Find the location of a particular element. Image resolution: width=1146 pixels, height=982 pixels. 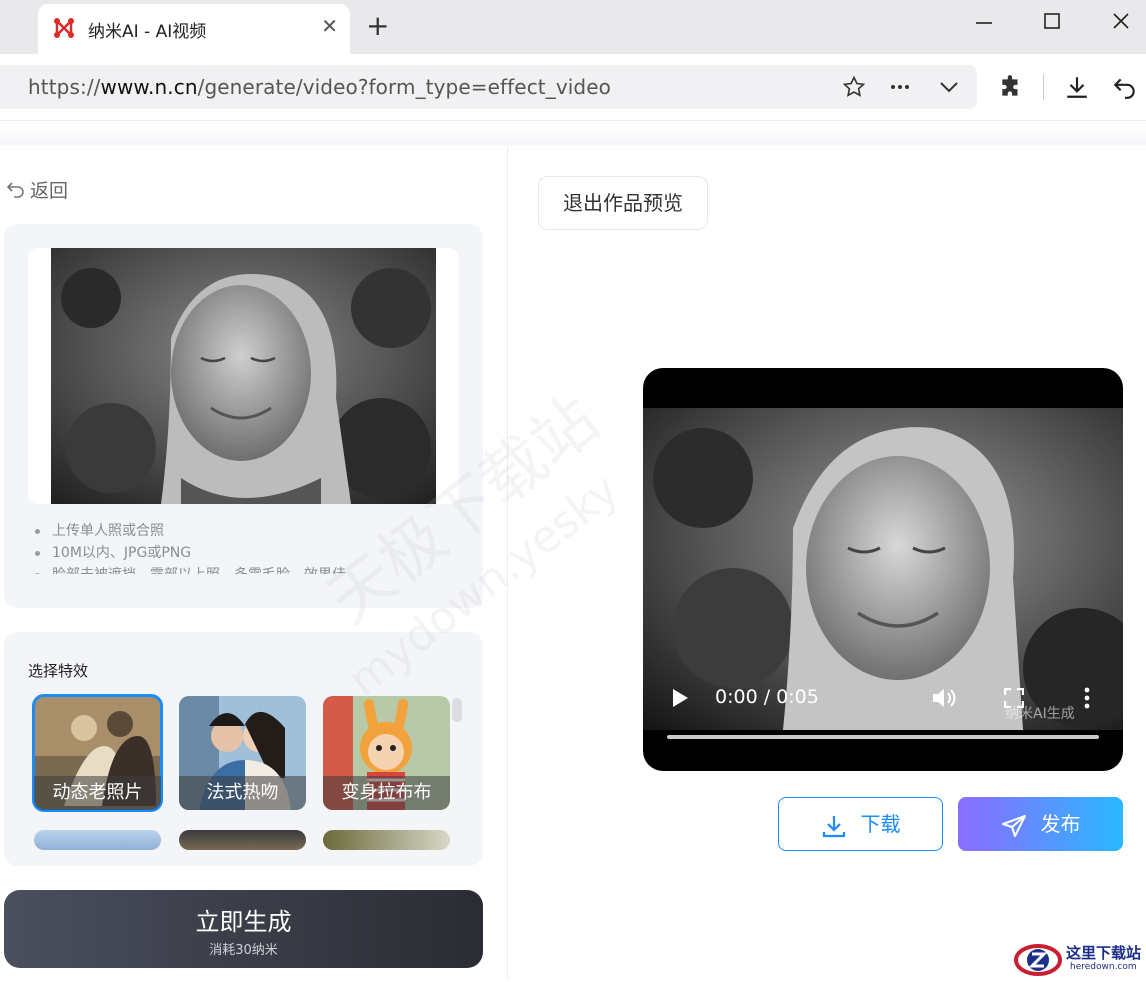

tab-close-icon: ✕ is located at coordinates (329, 26).